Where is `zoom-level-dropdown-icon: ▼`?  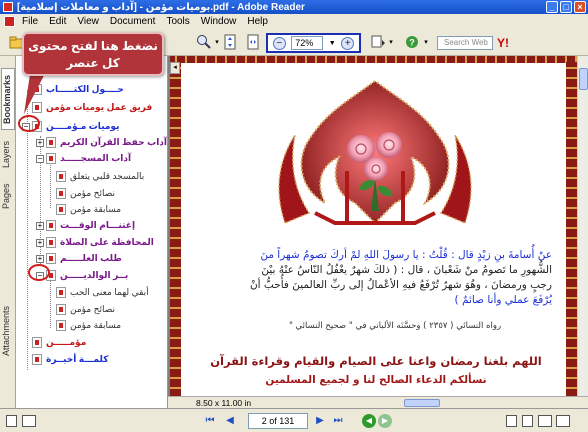 zoom-level-dropdown-icon: ▼ is located at coordinates (332, 43).